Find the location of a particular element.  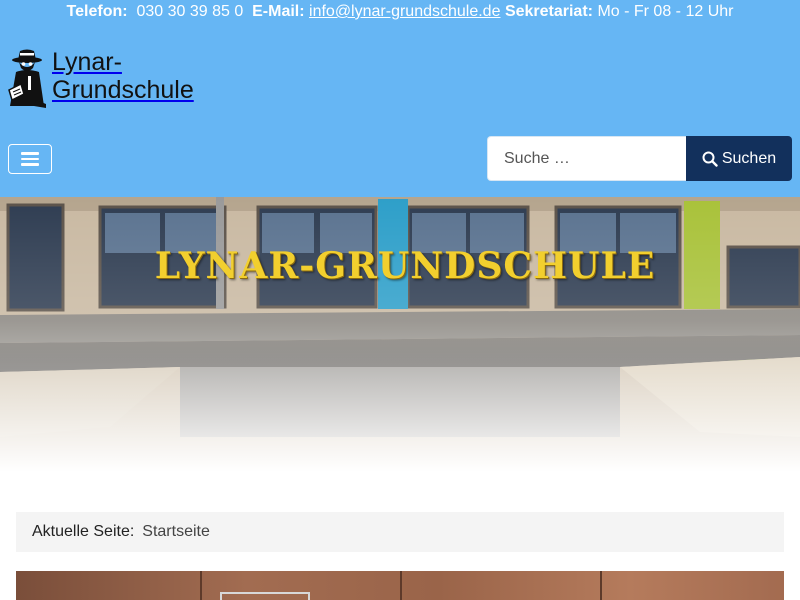

email-label: E-Mail: is located at coordinates (278, 11).